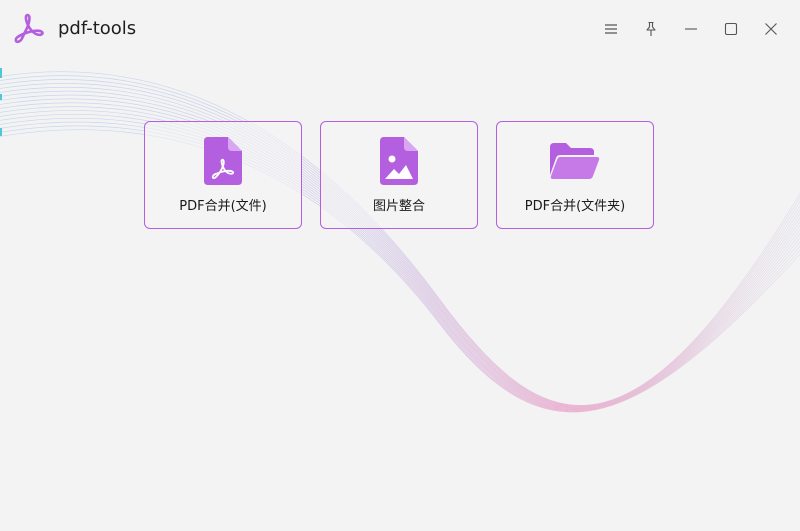 The width and height of the screenshot is (800, 531). I want to click on app-title: pdf-tools, so click(97, 28).